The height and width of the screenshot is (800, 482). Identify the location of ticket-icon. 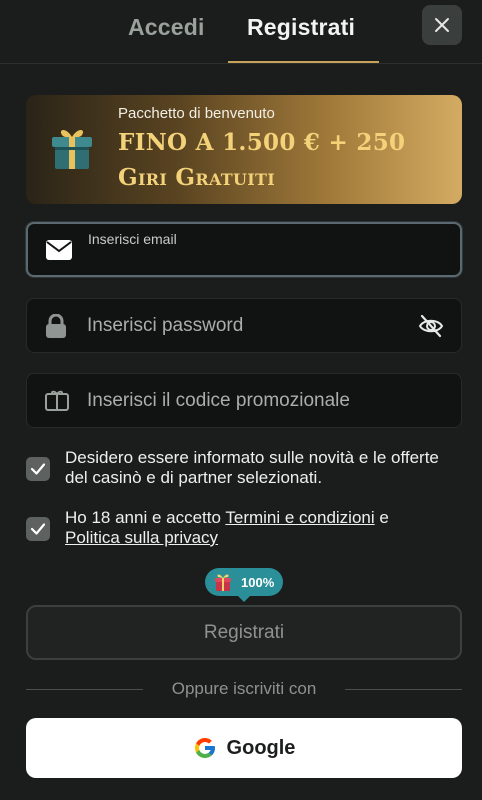
(57, 400).